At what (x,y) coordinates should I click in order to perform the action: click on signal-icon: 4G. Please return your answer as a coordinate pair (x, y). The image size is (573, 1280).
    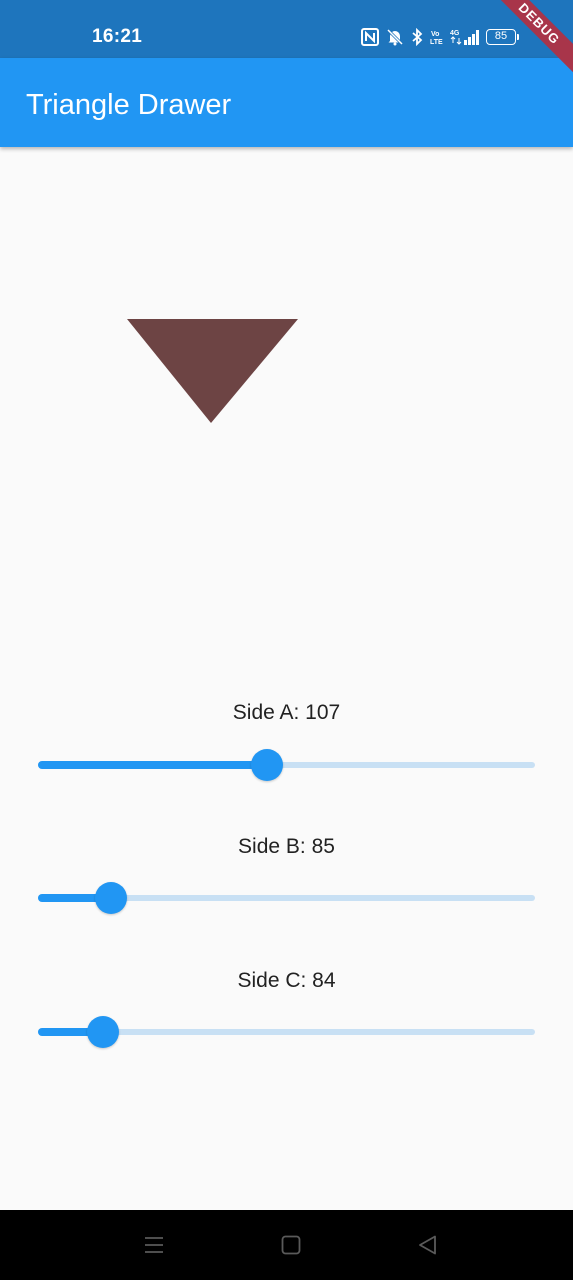
    Looking at the image, I should click on (464, 37).